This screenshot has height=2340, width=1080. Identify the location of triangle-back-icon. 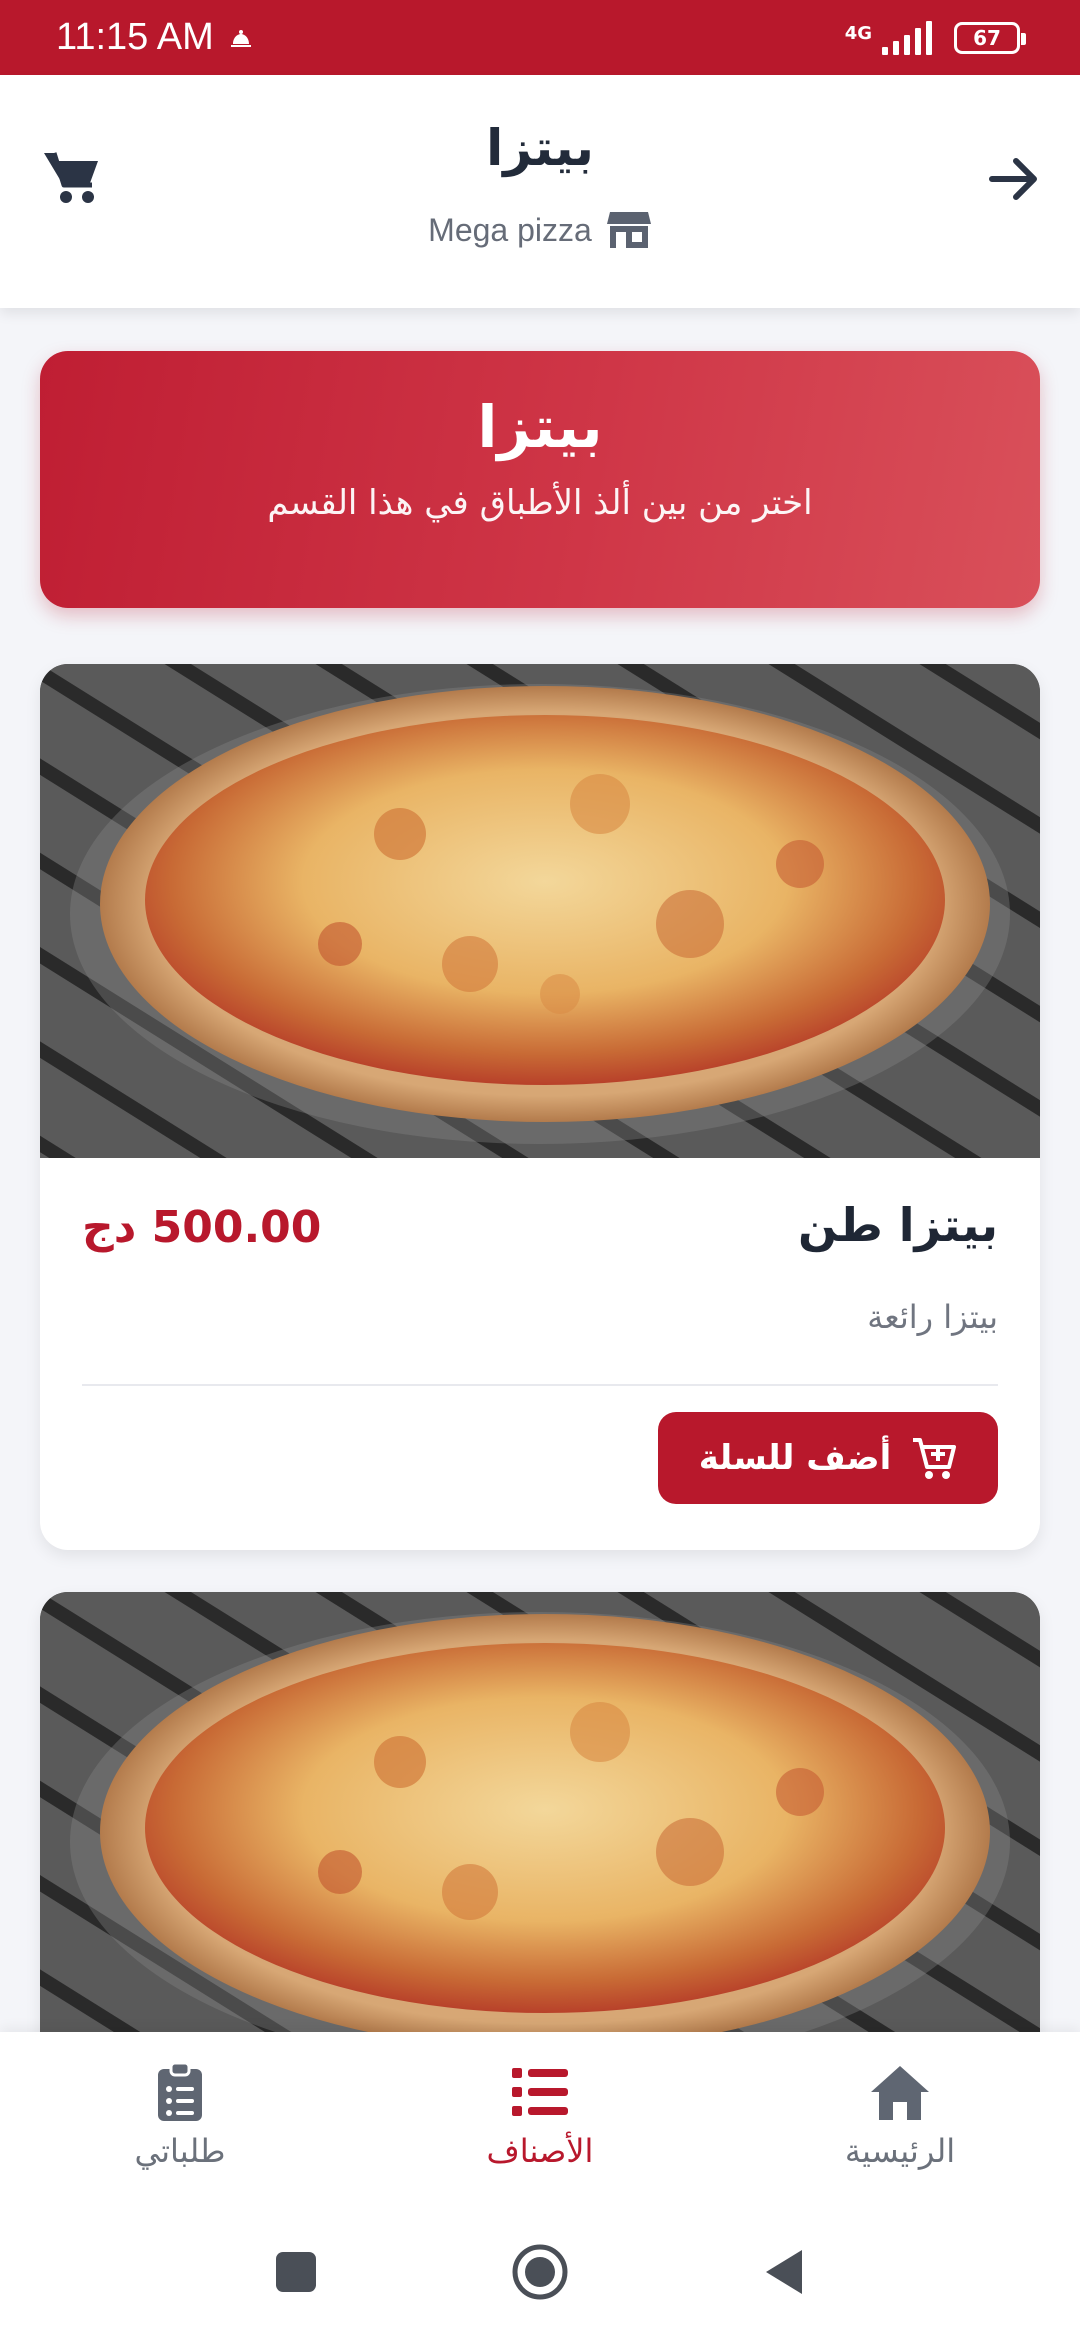
(784, 2272).